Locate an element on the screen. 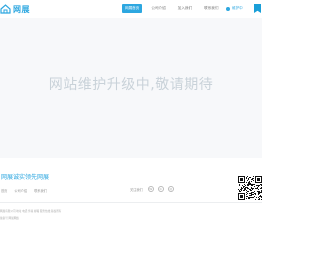 This screenshot has height=258, width=320. footer-link-contact: 联系我们 is located at coordinates (40, 190).